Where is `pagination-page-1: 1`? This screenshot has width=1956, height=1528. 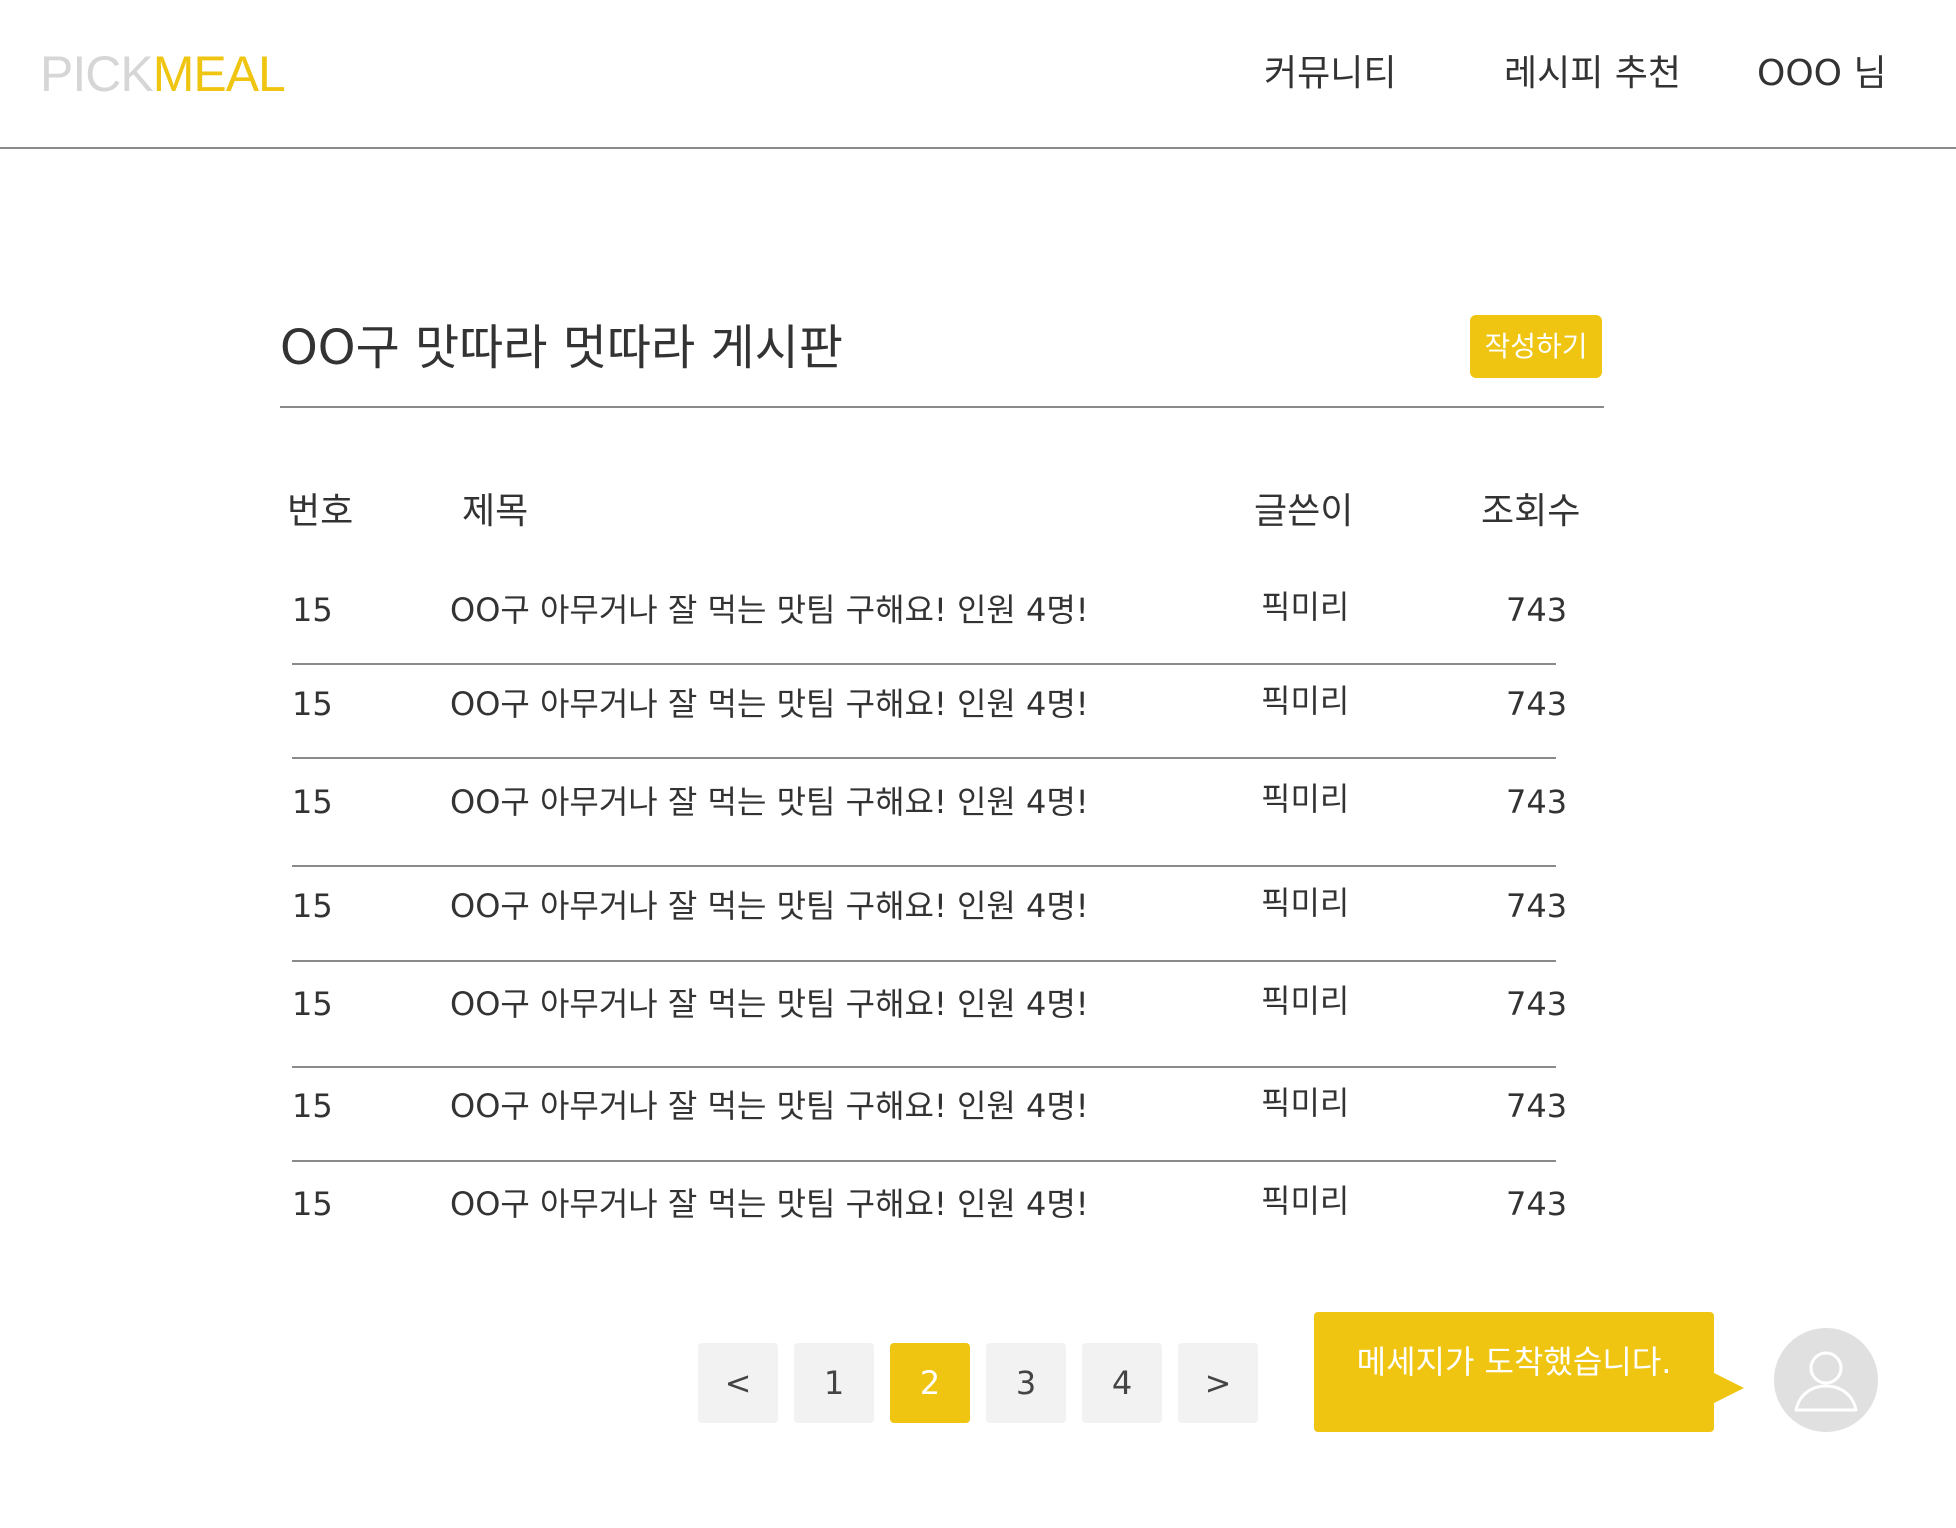
pagination-page-1: 1 is located at coordinates (834, 1383).